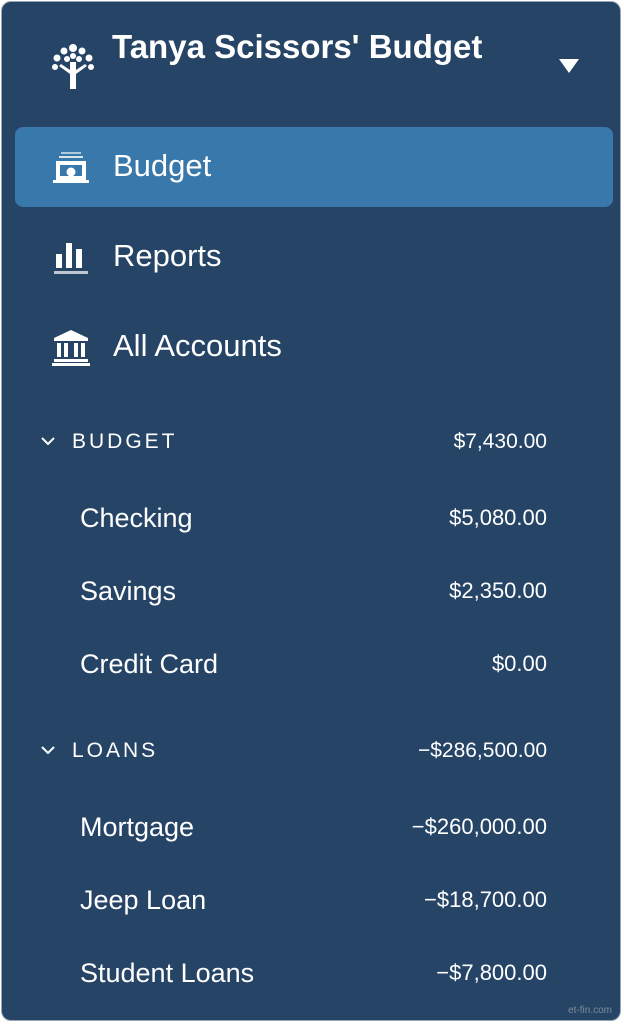 Image resolution: width=624 pixels, height=1024 pixels. Describe the element at coordinates (314, 257) in the screenshot. I see `nav-item-reports: Reports` at that location.